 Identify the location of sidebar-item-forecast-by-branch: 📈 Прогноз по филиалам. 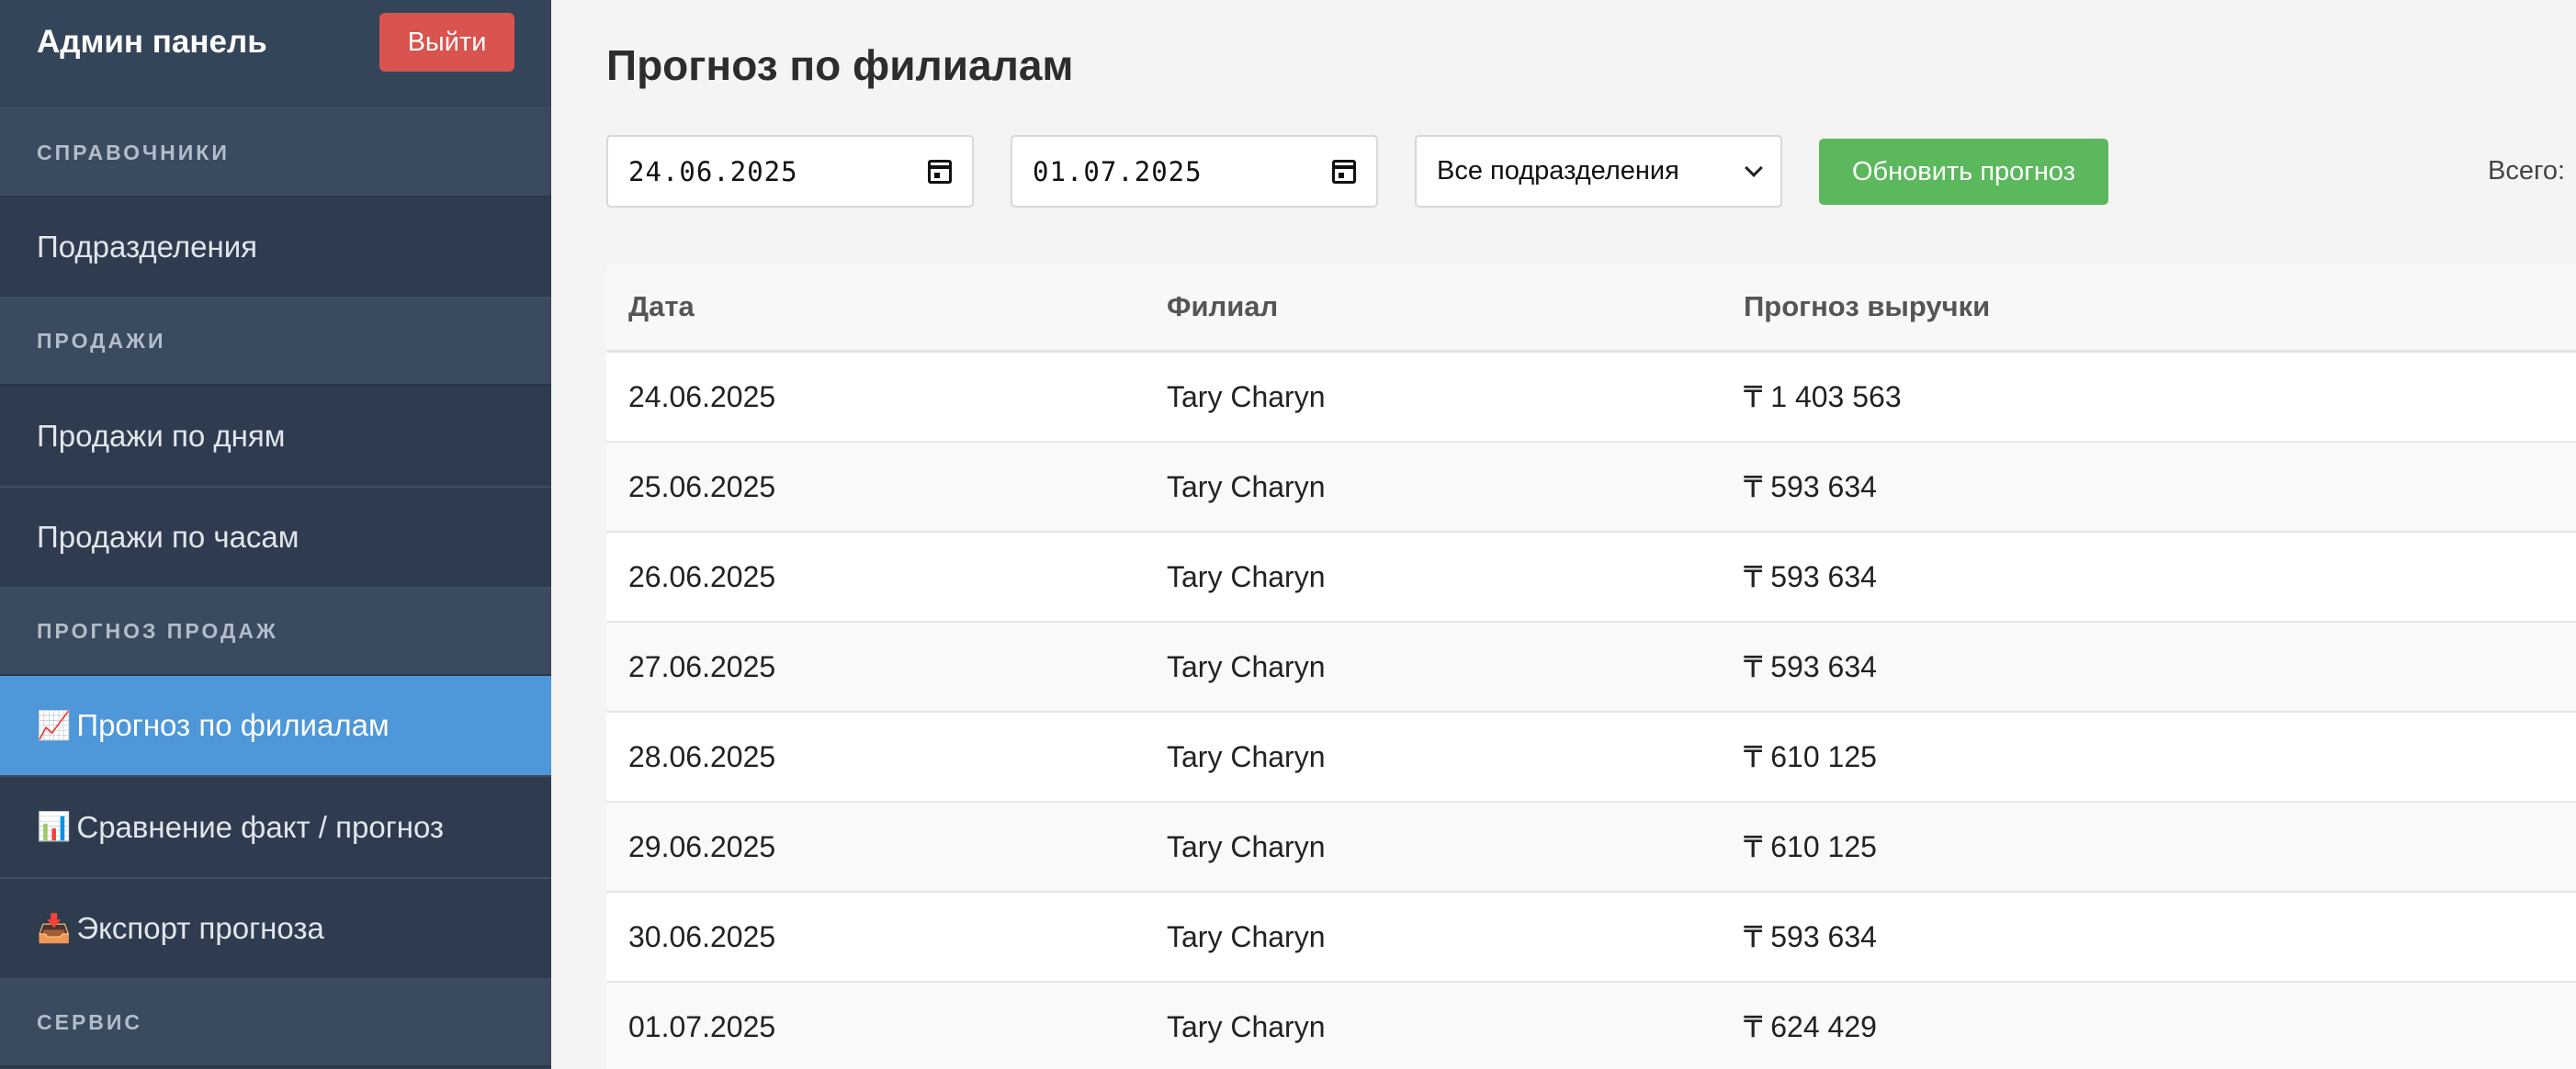
(275, 726).